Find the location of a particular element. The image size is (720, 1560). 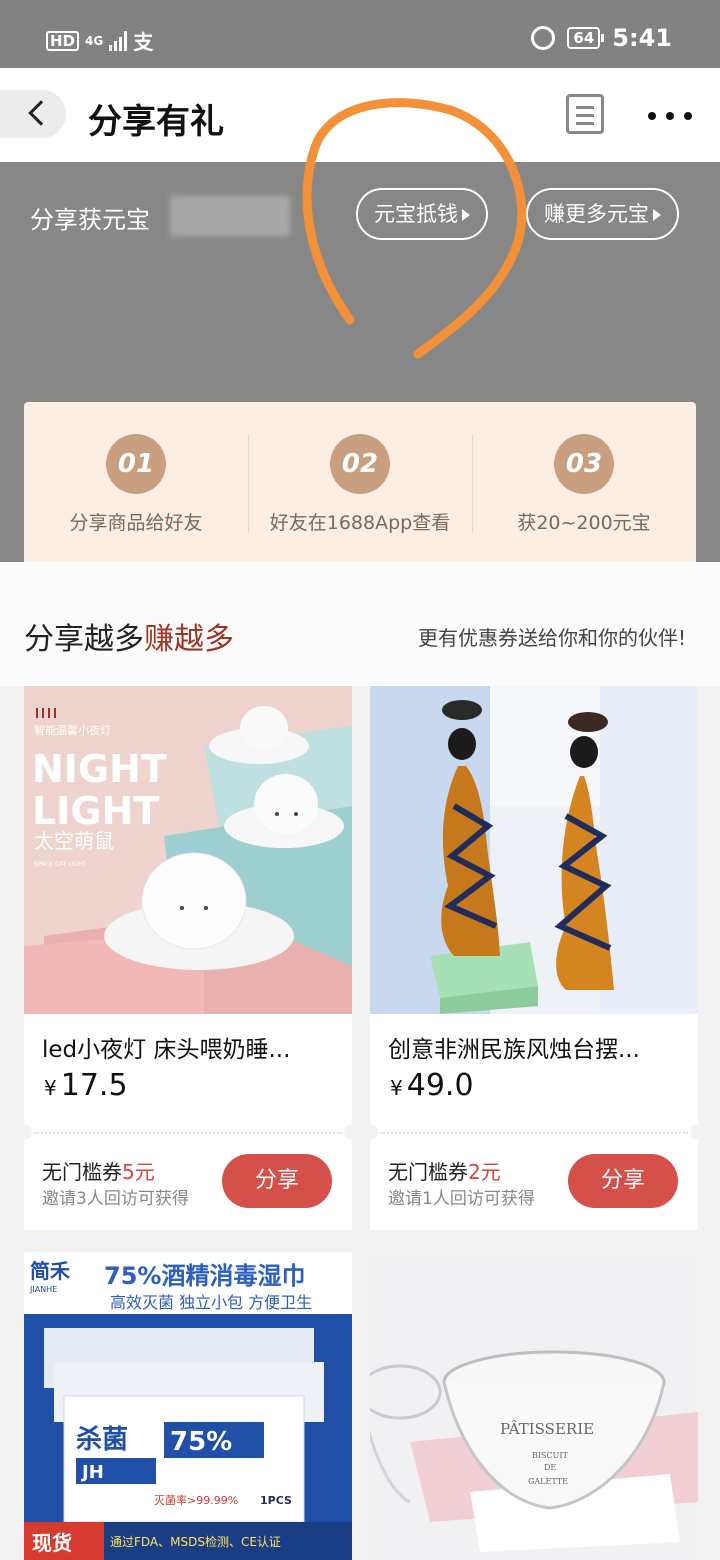

coupon-amount: 2元 is located at coordinates (484, 1172).